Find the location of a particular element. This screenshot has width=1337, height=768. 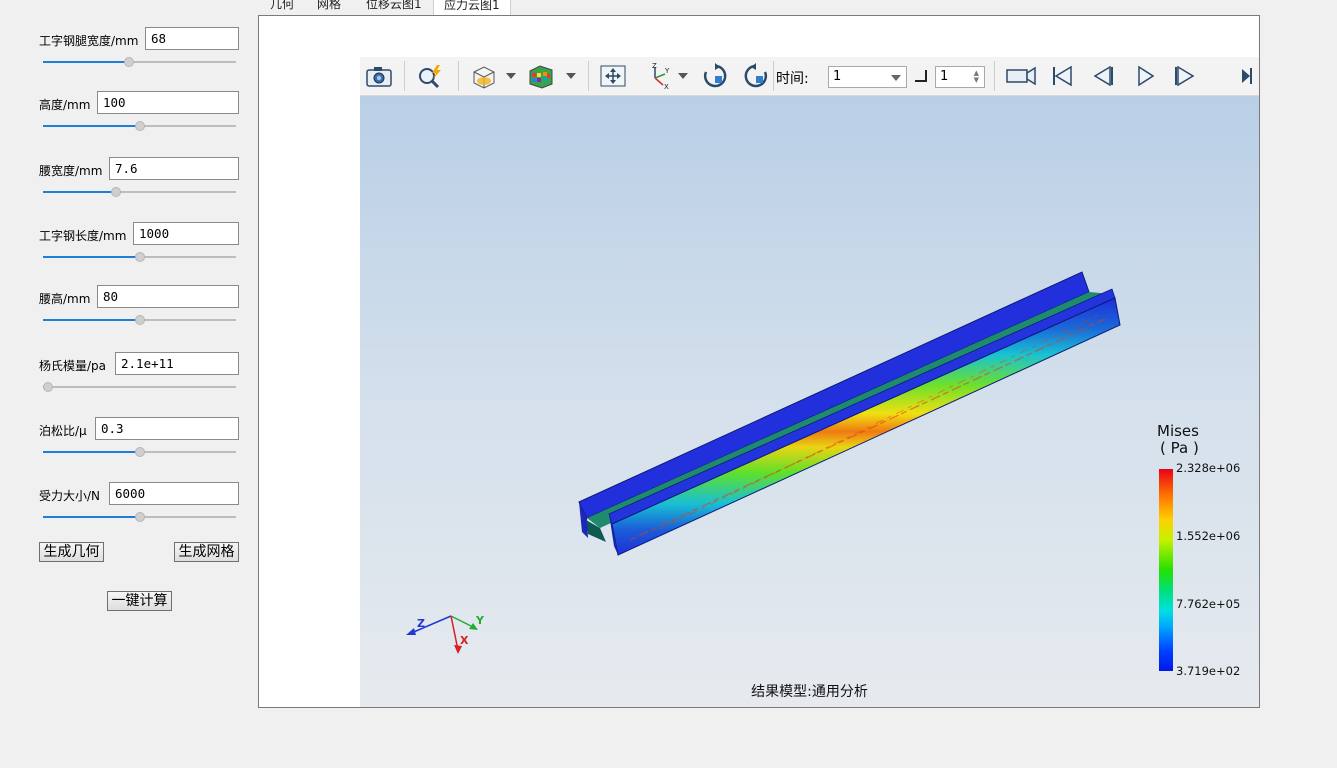

flange-width-input: 68 is located at coordinates (192, 38).